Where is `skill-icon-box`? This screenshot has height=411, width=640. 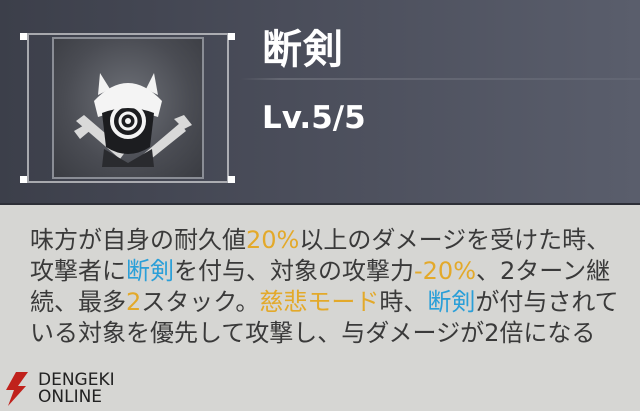
skill-icon-box is located at coordinates (128, 108).